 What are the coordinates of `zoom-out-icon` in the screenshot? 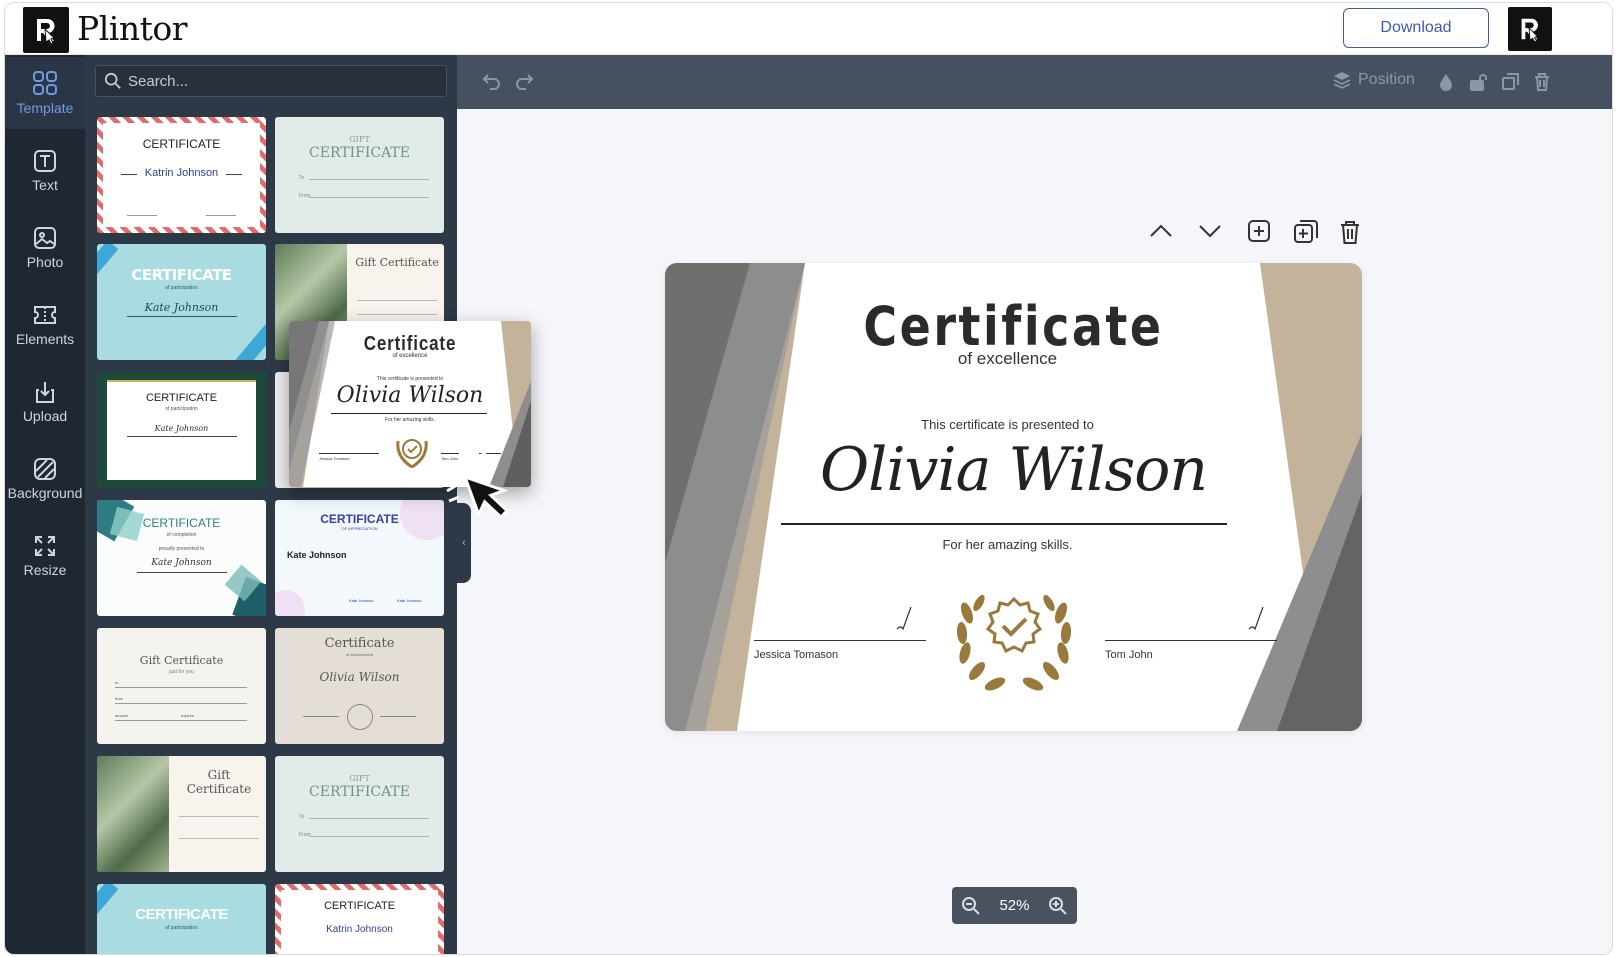 It's located at (971, 906).